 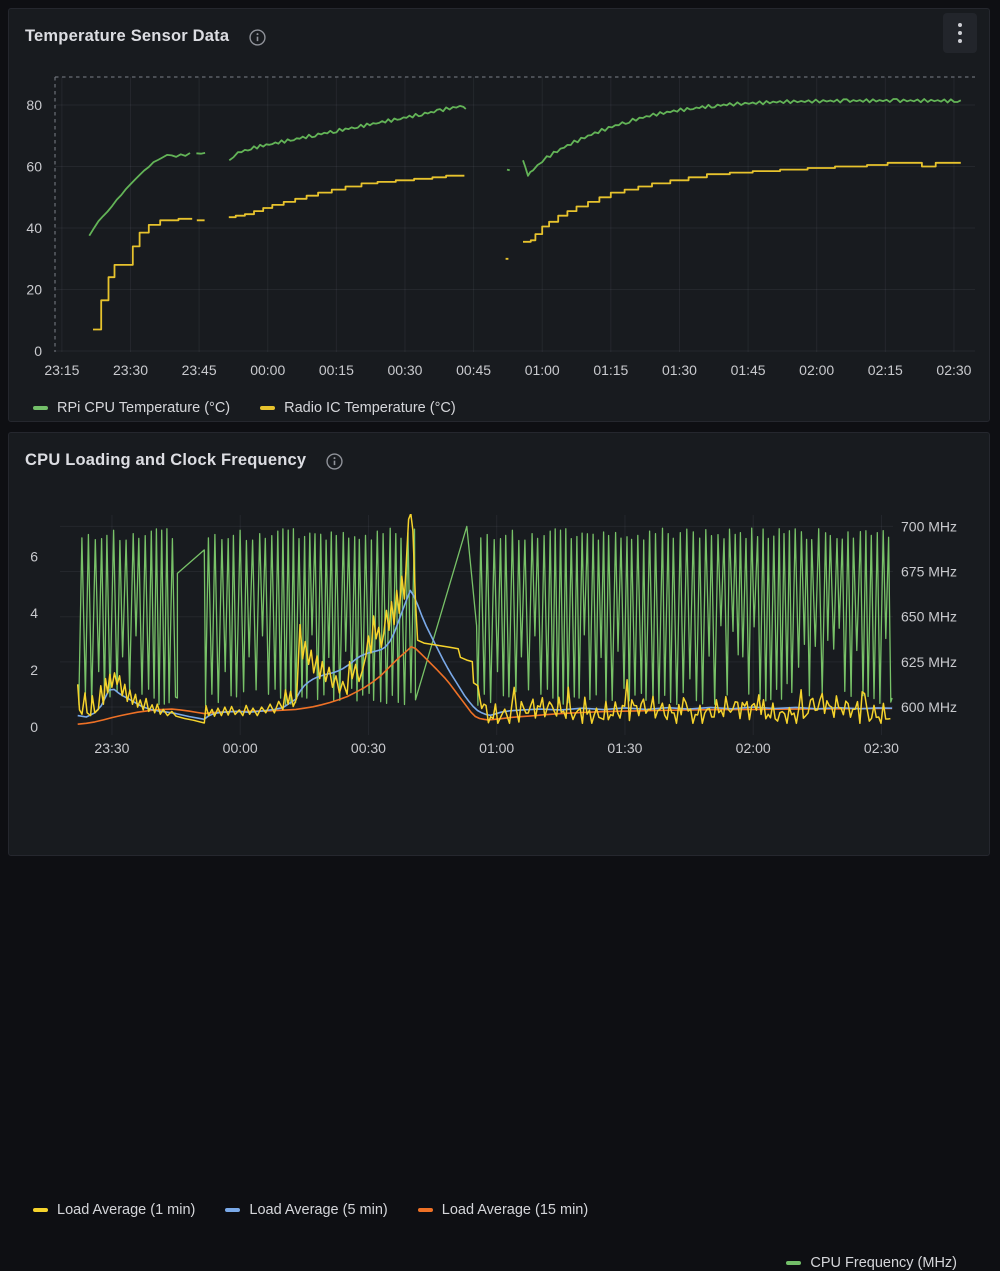 I want to click on legend-item-cpu-frequency: CPU Frequency (MHz), so click(x=871, y=1263).